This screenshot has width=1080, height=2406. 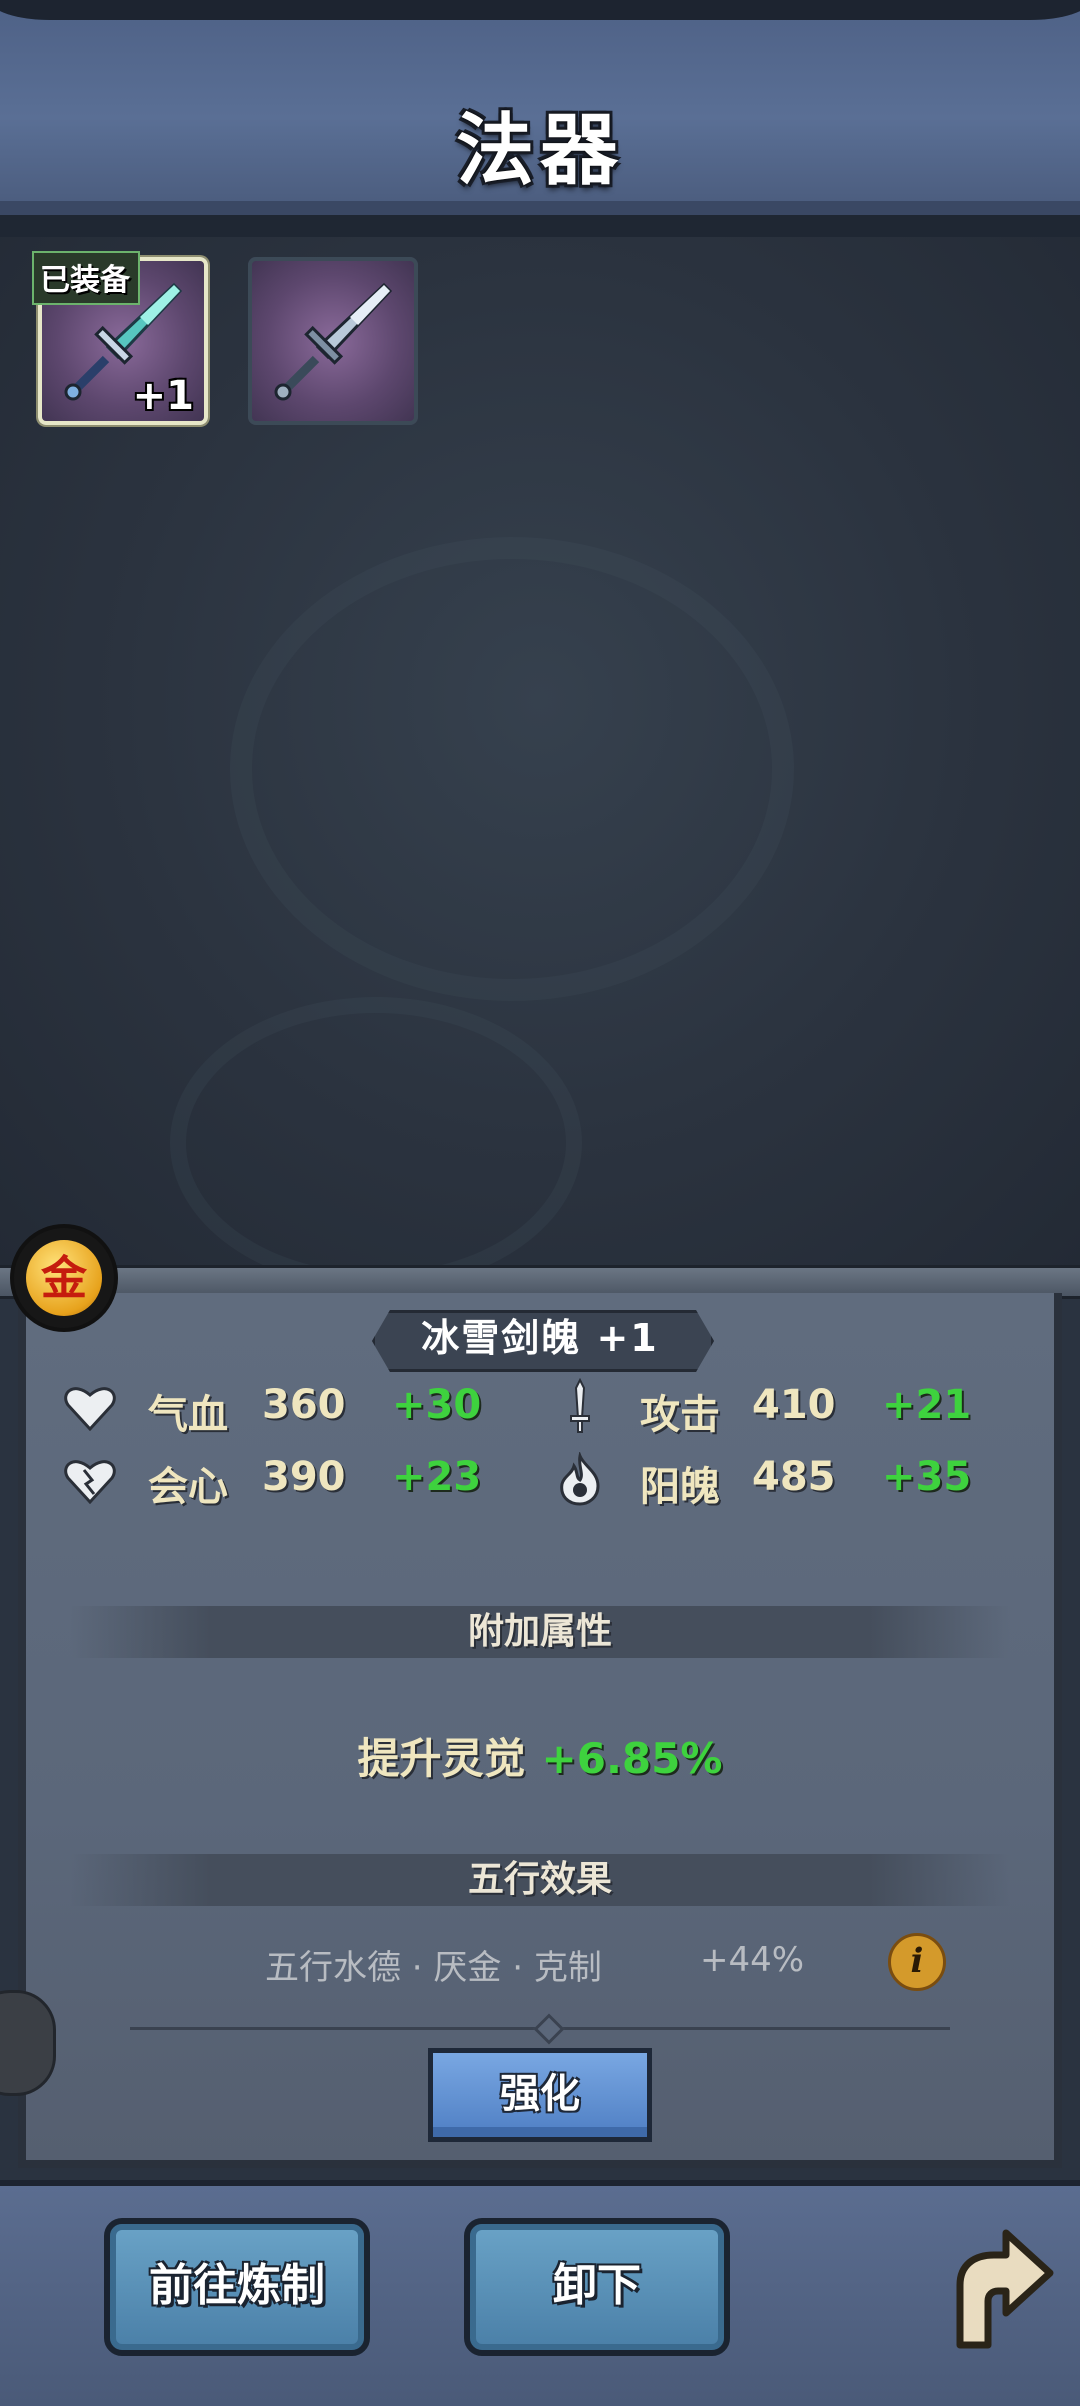 What do you see at coordinates (163, 396) in the screenshot?
I see `level-badge: +1` at bounding box center [163, 396].